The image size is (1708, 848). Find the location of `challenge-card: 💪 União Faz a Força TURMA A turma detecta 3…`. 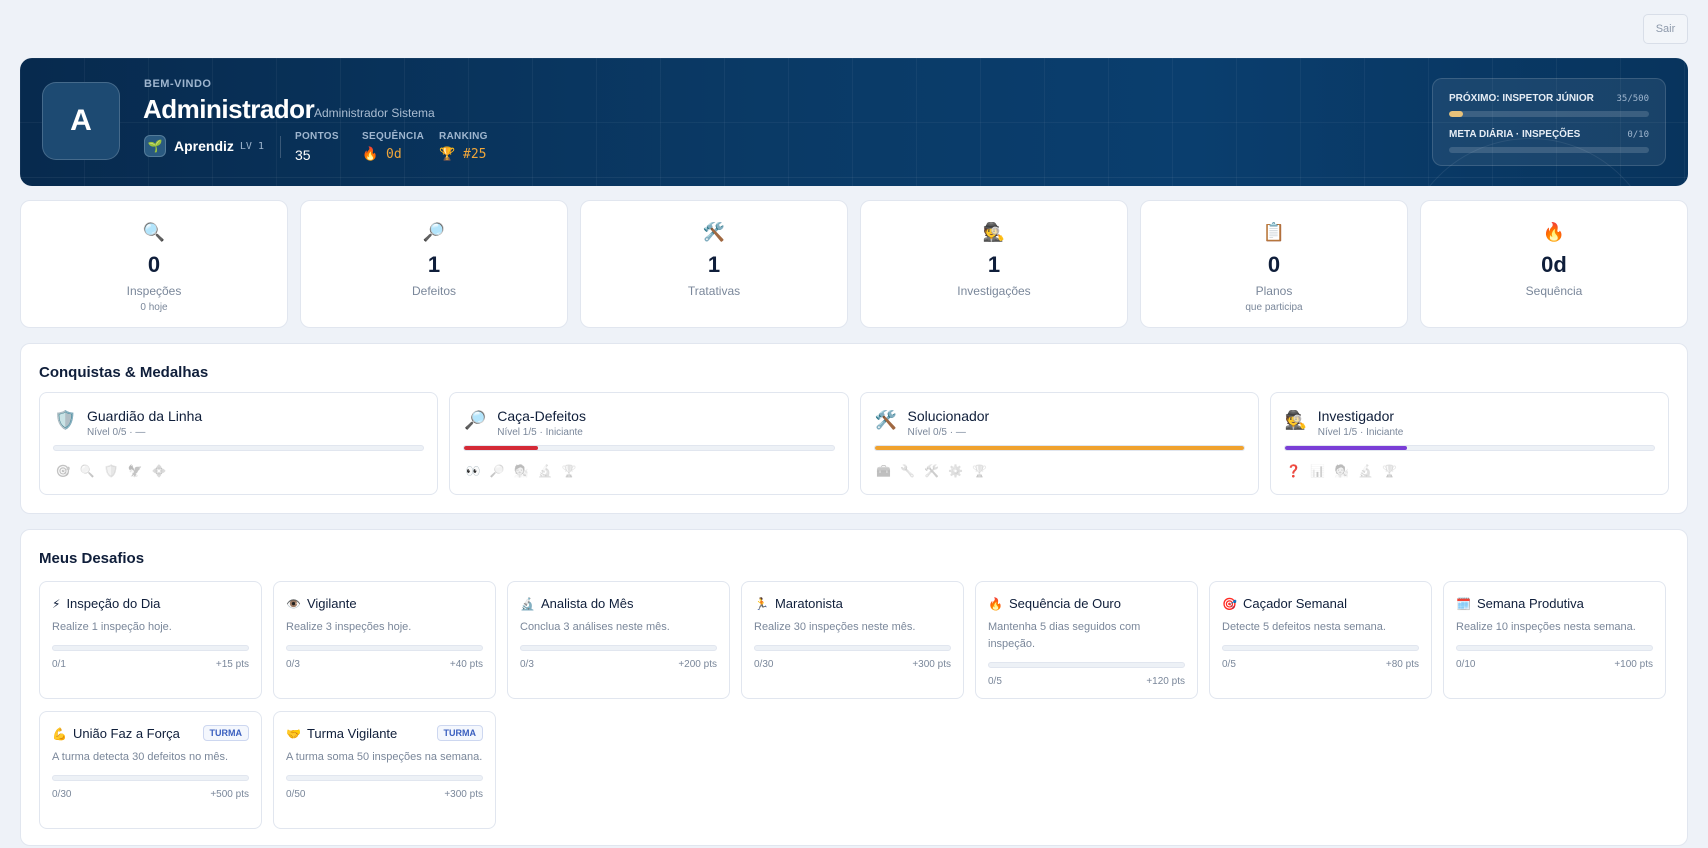

challenge-card: 💪 União Faz a Força TURMA A turma detecta 3… is located at coordinates (150, 770).